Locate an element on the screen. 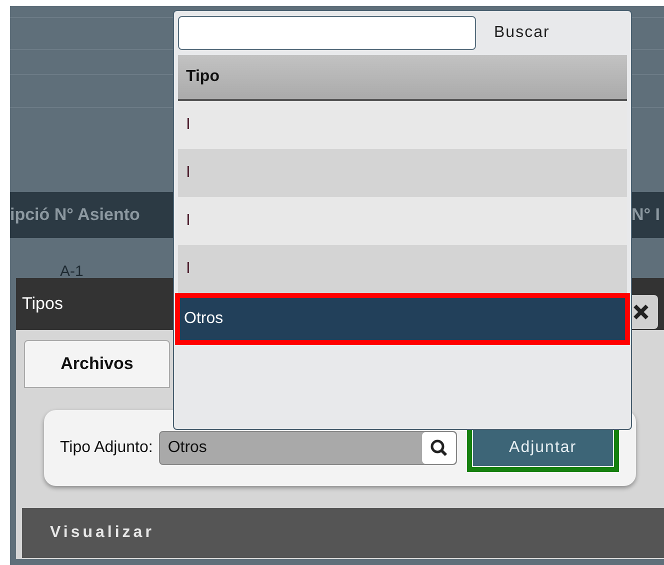 The image size is (664, 565). attach-button: Adjuntar is located at coordinates (542, 448).